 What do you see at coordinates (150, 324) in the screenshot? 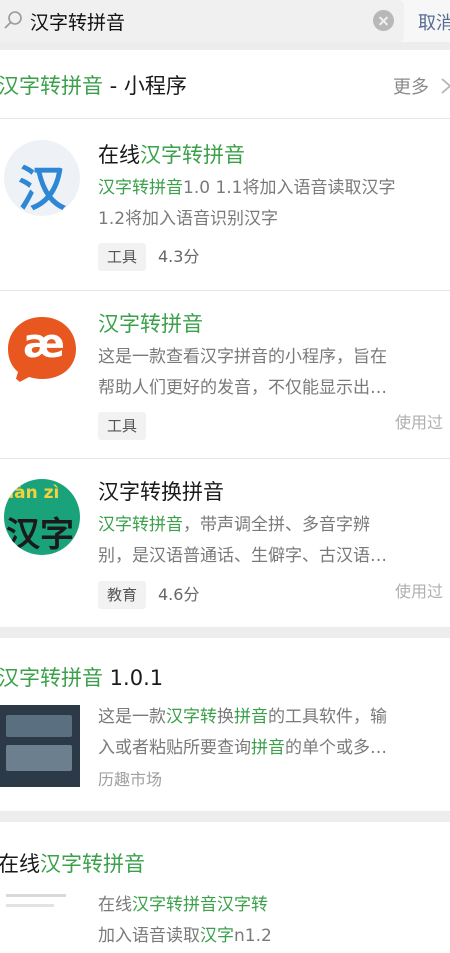
I see `app-title: 汉字转拼音` at bounding box center [150, 324].